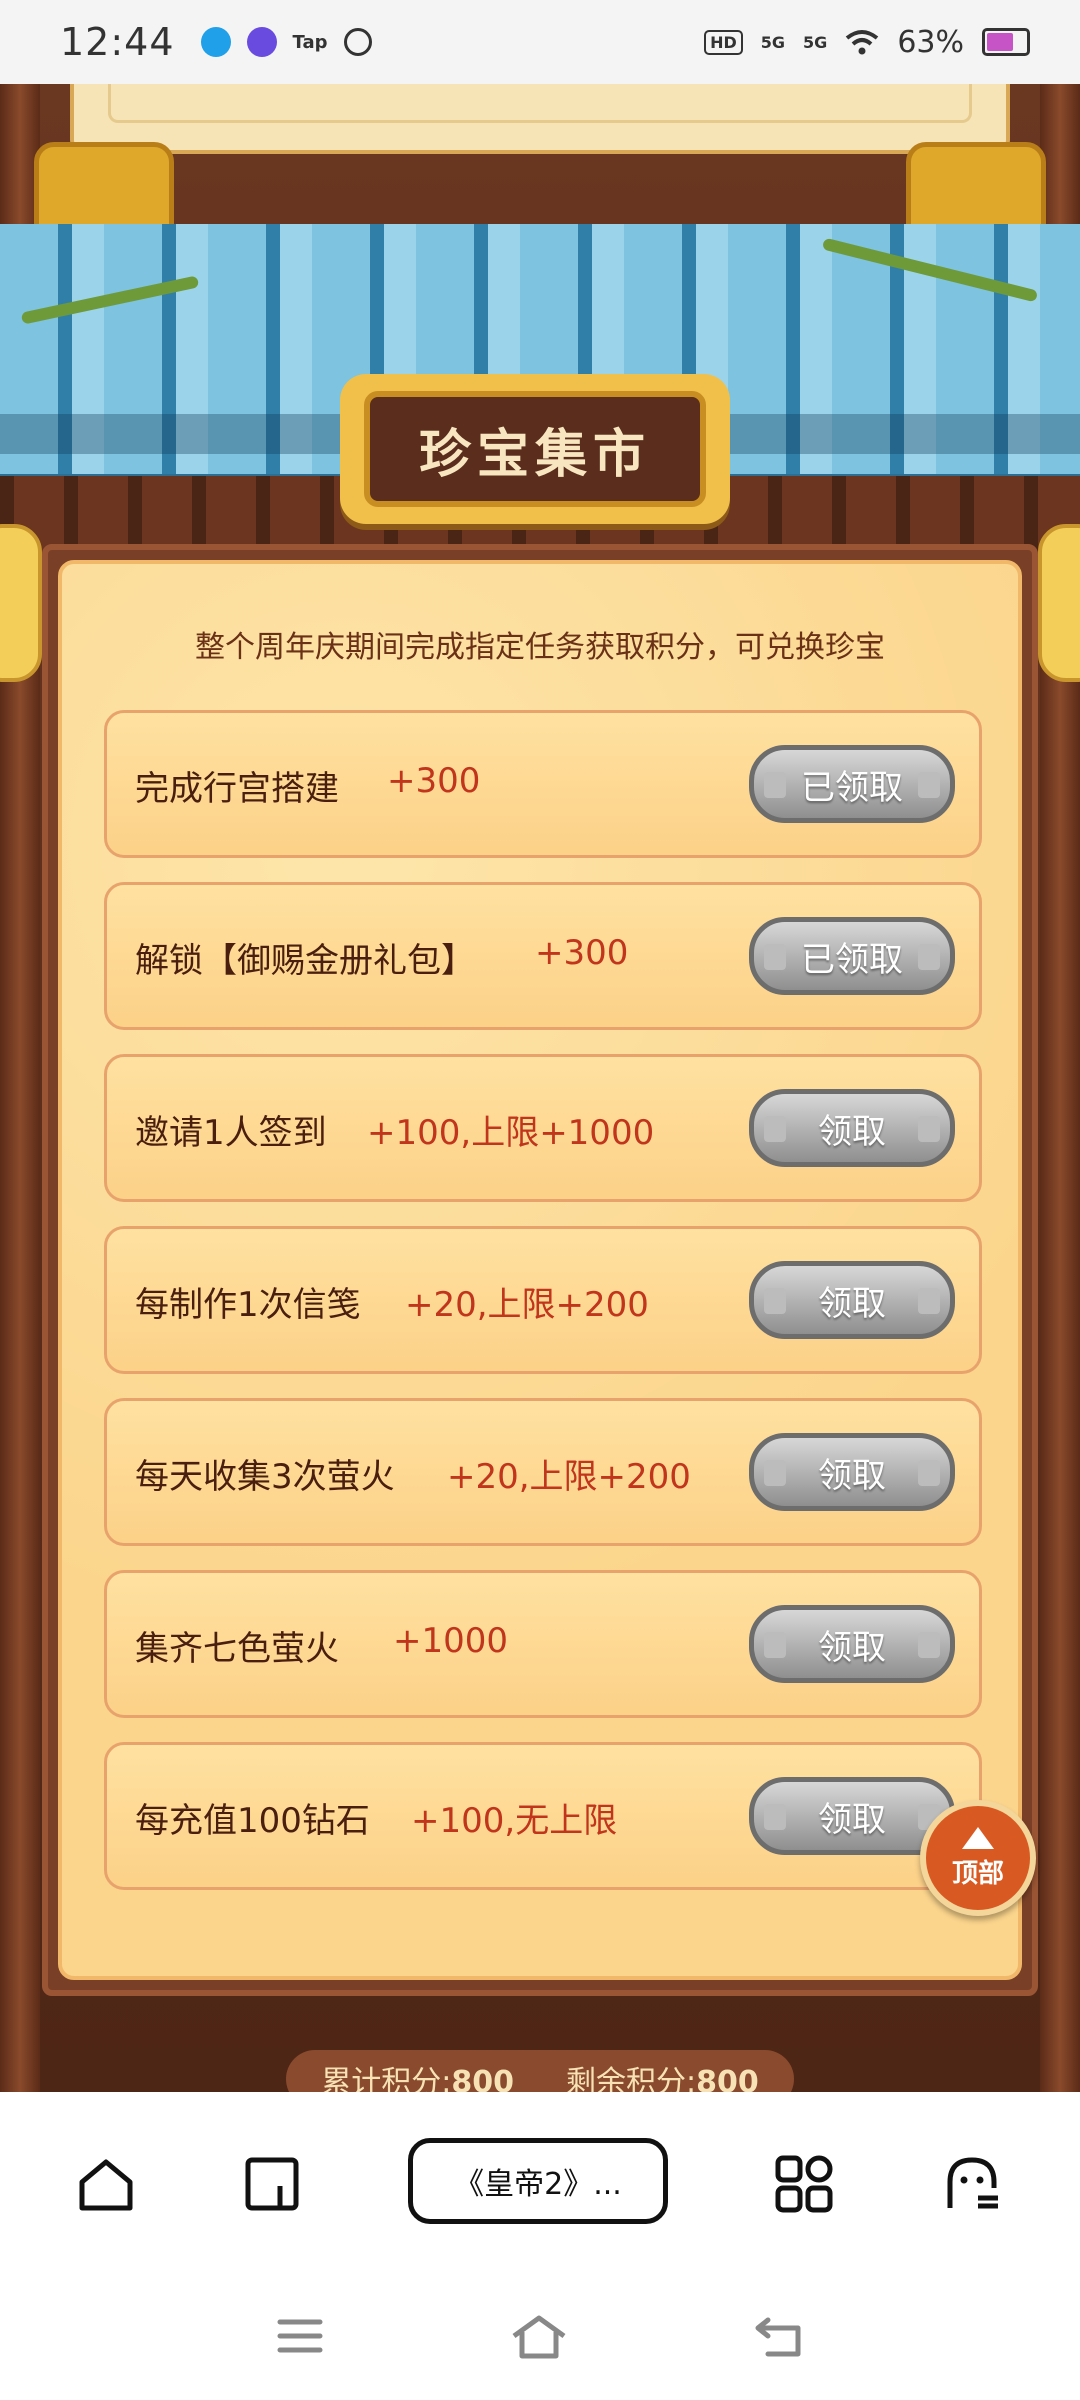 Image resolution: width=1080 pixels, height=2400 pixels. I want to click on task-item: 每制作1次信笺 +20,上限+200 领取, so click(543, 1300).